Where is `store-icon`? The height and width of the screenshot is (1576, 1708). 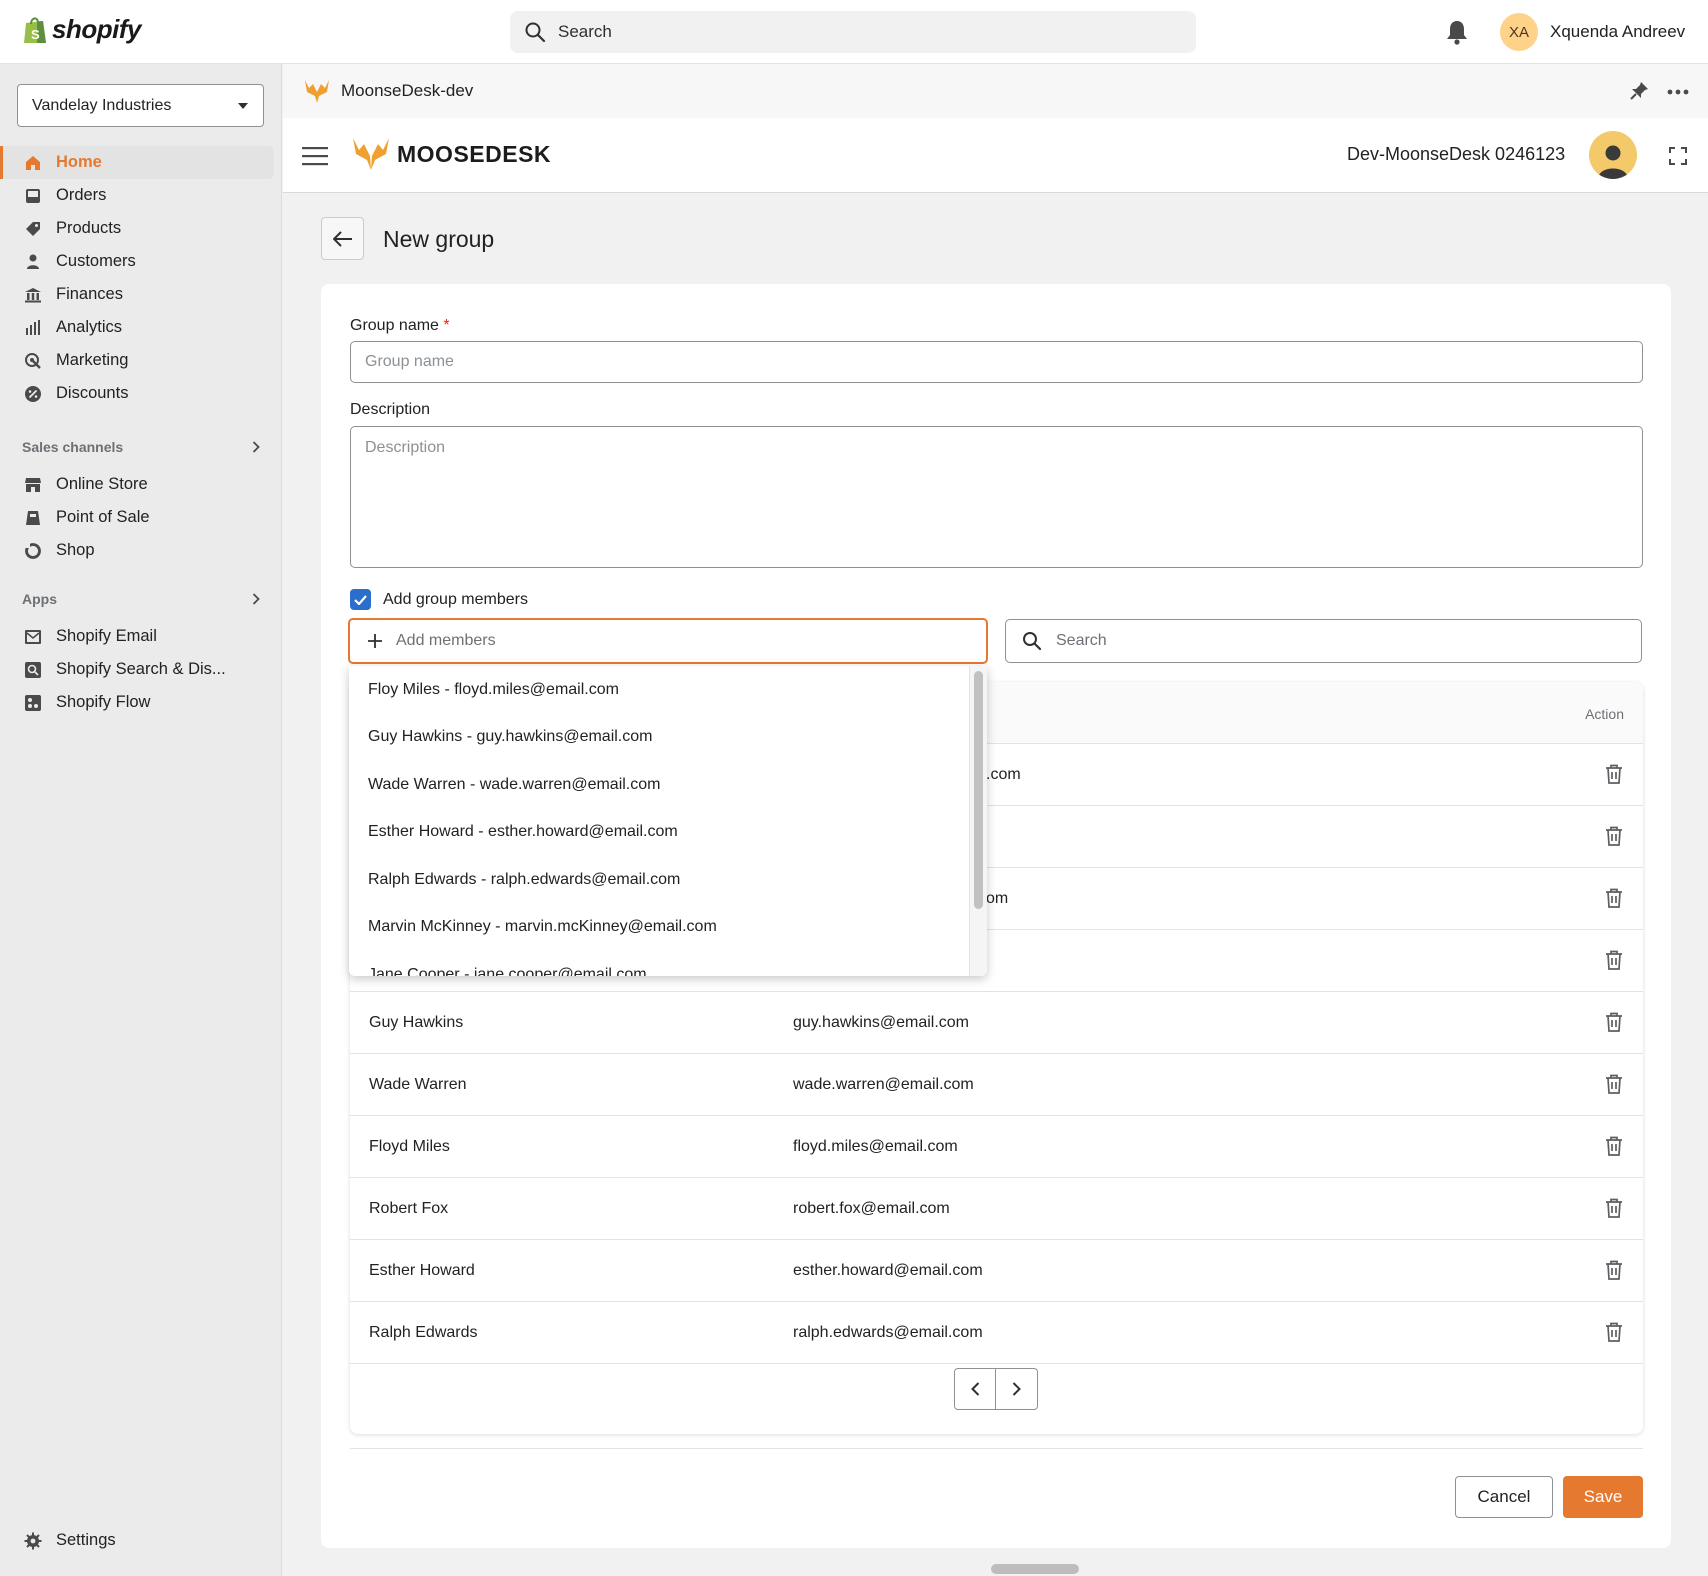 store-icon is located at coordinates (33, 484).